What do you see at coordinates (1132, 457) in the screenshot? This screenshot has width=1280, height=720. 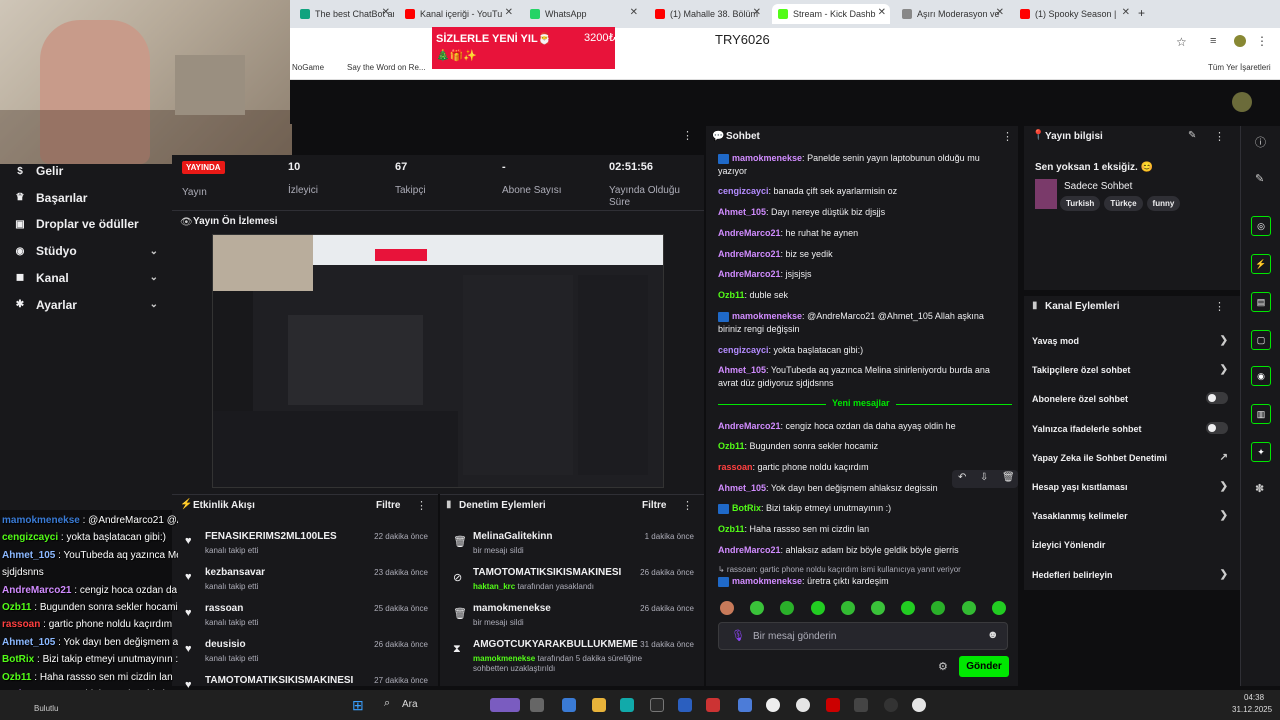 I see `channel-action-item: Yapay Zeka ile Sohbet Denetimi ↗` at bounding box center [1132, 457].